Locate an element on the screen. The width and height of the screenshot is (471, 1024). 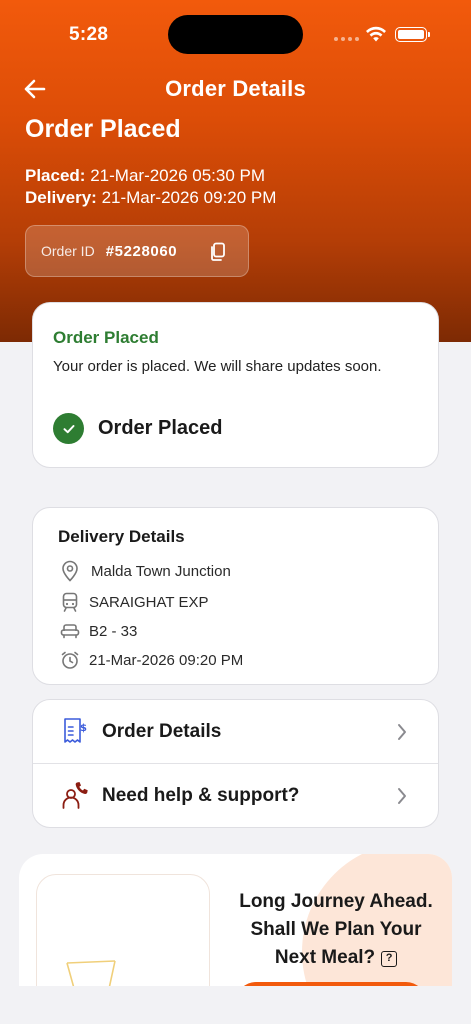
support-row: Need help & support? is located at coordinates (235, 796).